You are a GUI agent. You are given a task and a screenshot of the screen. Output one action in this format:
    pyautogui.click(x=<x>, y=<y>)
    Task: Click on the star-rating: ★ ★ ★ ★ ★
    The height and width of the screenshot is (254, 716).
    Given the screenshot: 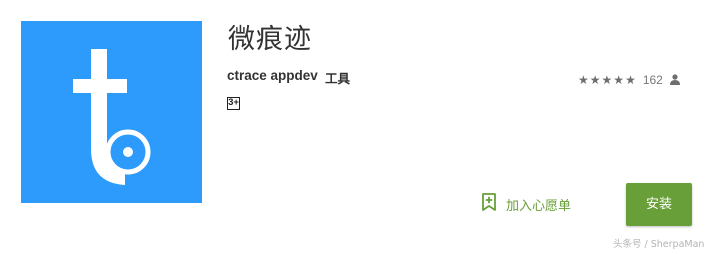 What is the action you would take?
    pyautogui.click(x=607, y=80)
    